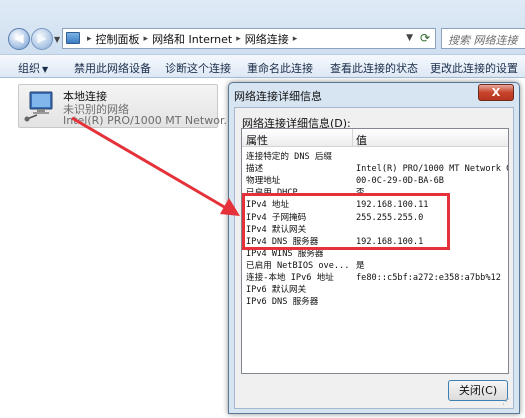 The image size is (525, 418). Describe the element at coordinates (198, 68) in the screenshot. I see `diagnose-button: 诊断这个连接` at that location.